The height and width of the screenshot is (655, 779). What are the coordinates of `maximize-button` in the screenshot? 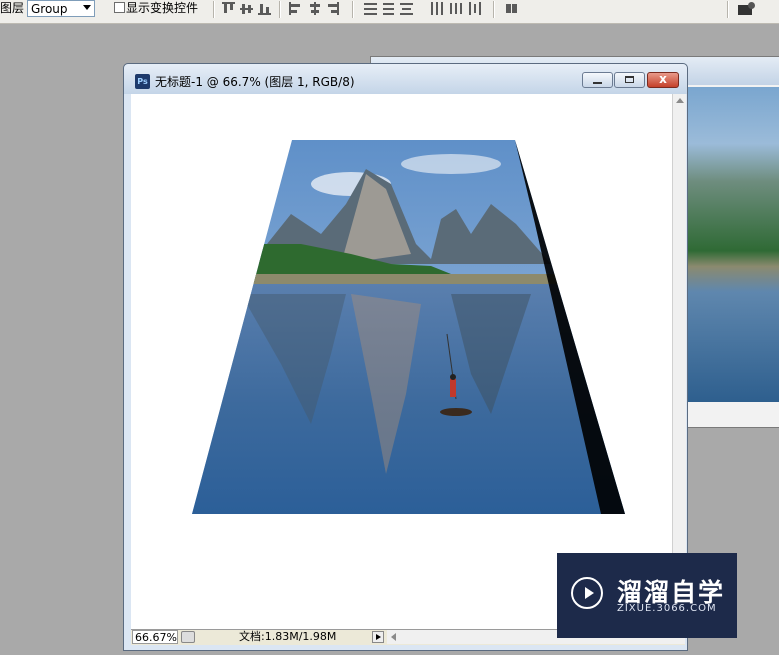 It's located at (629, 80).